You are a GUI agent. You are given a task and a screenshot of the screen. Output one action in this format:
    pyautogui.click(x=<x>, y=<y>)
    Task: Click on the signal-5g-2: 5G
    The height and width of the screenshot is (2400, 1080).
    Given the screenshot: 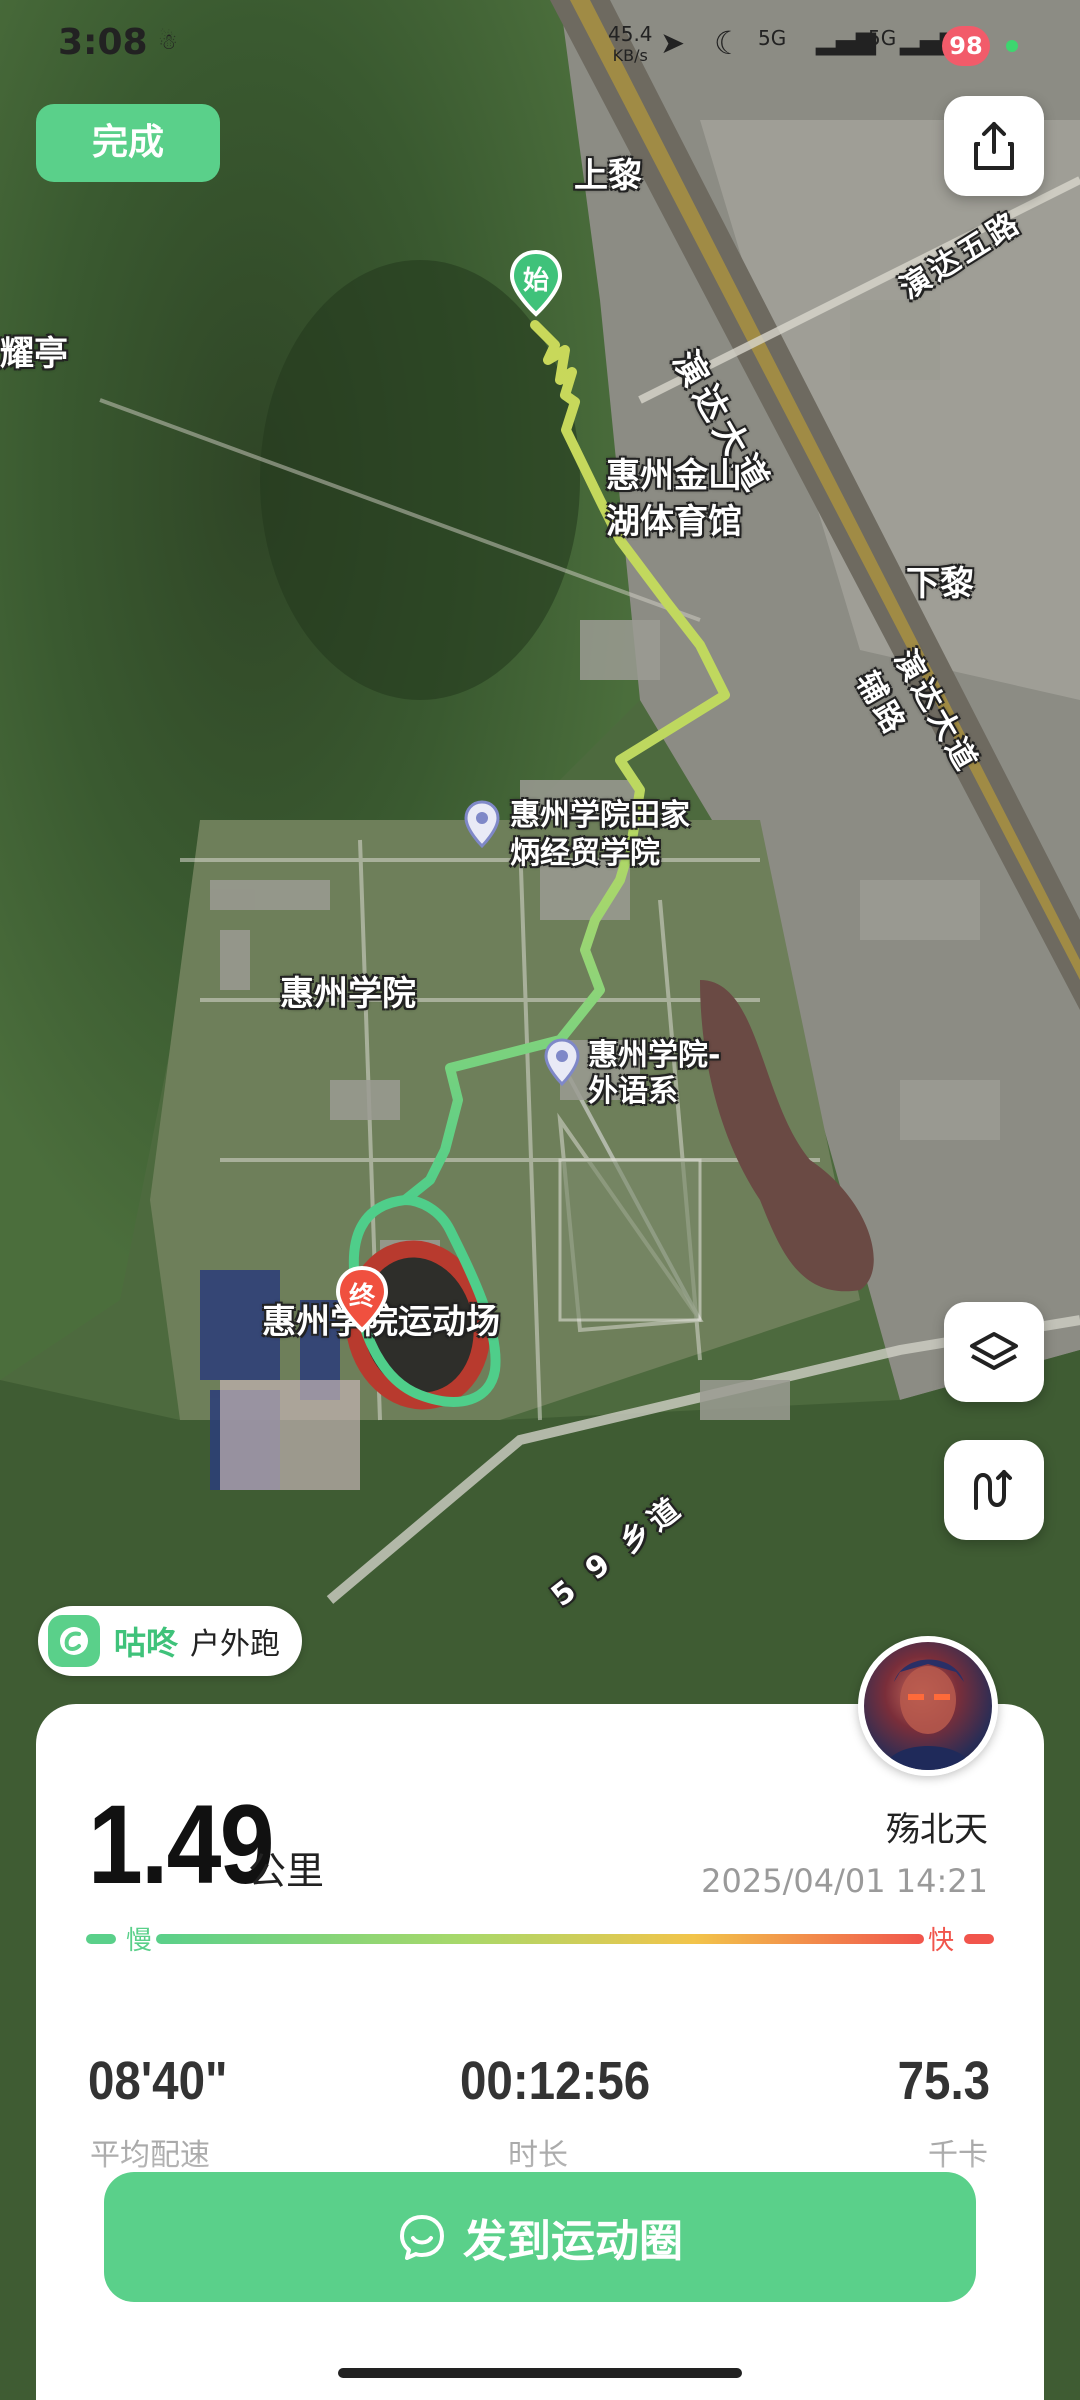 What is the action you would take?
    pyautogui.click(x=882, y=38)
    